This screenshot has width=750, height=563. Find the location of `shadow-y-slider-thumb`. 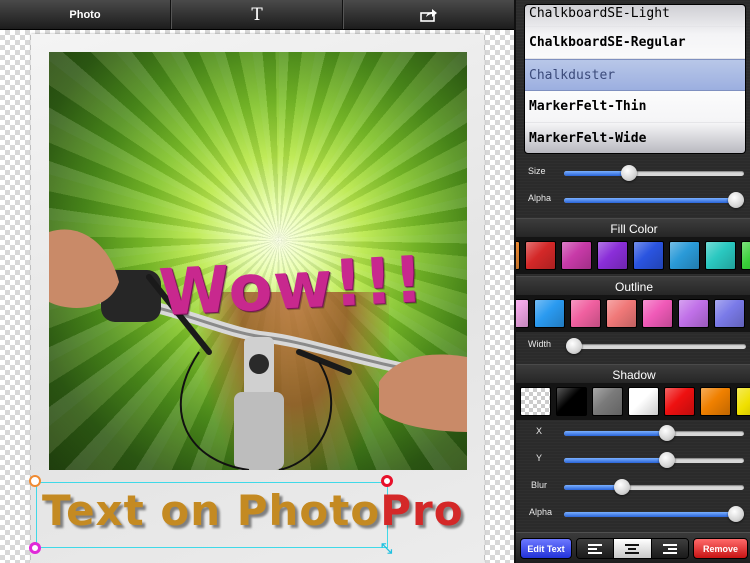

shadow-y-slider-thumb is located at coordinates (666, 460).